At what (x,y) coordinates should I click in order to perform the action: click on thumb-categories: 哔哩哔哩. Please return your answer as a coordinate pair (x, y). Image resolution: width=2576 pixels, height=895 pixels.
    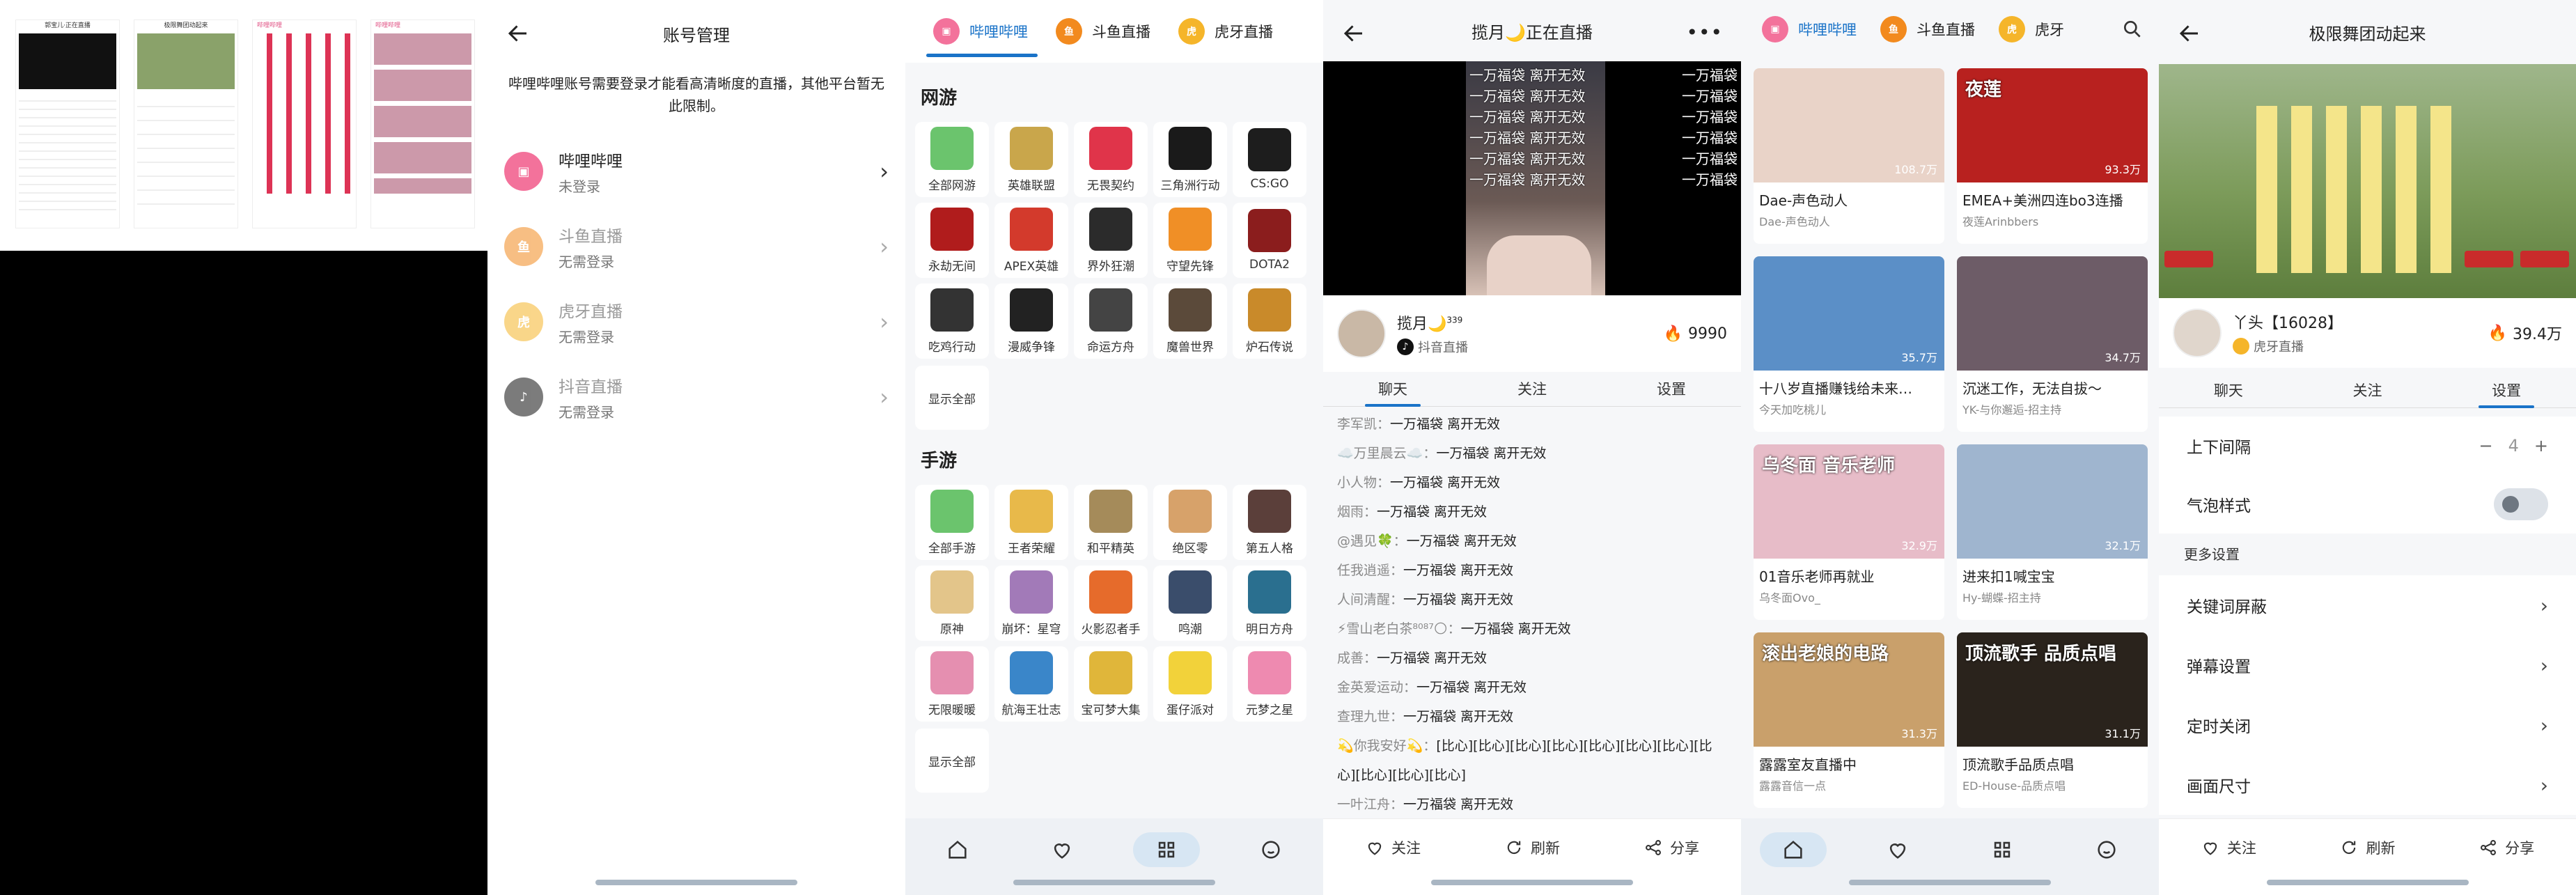
    Looking at the image, I should click on (304, 124).